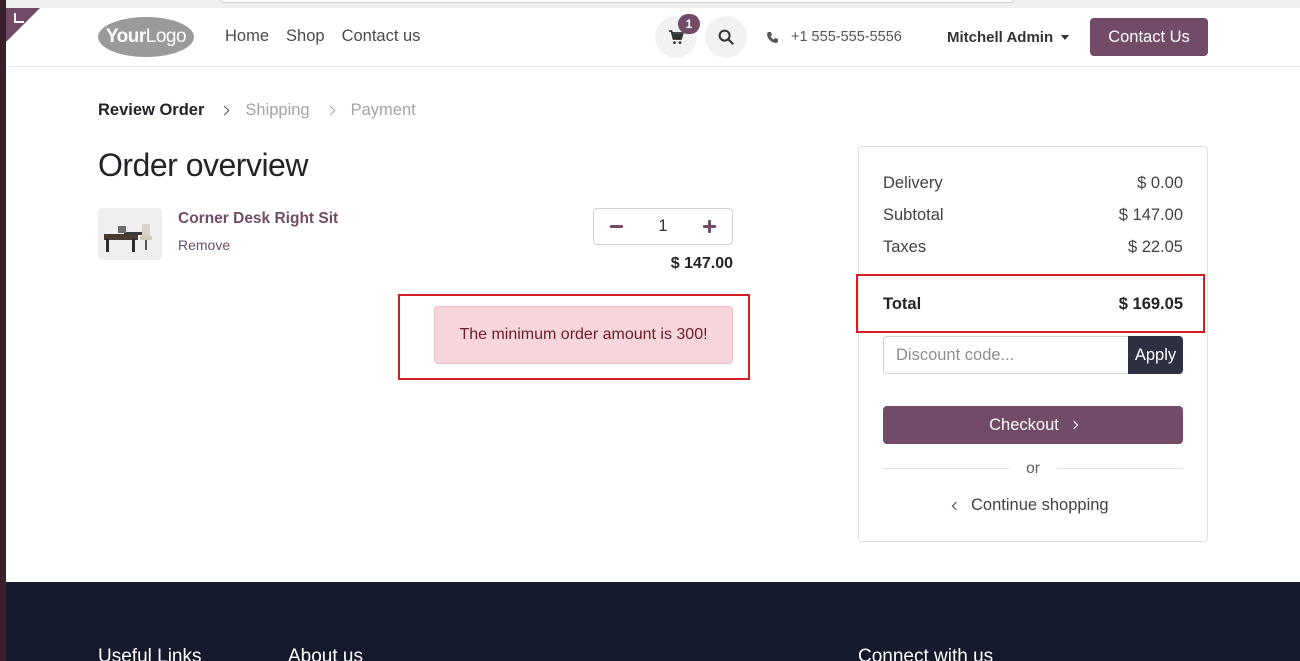 The width and height of the screenshot is (1300, 661). Describe the element at coordinates (1150, 304) in the screenshot. I see `total-value: $ 169.05` at that location.